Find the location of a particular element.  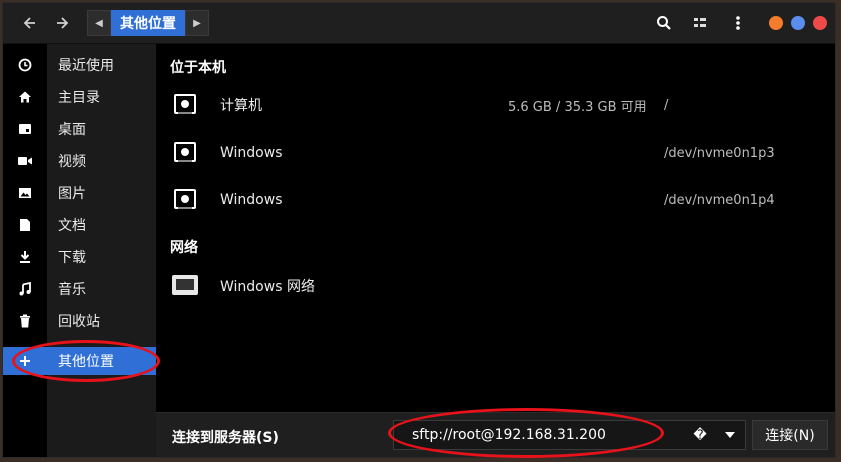

section-header-on-this-computer: 位于本机 is located at coordinates (198, 68).